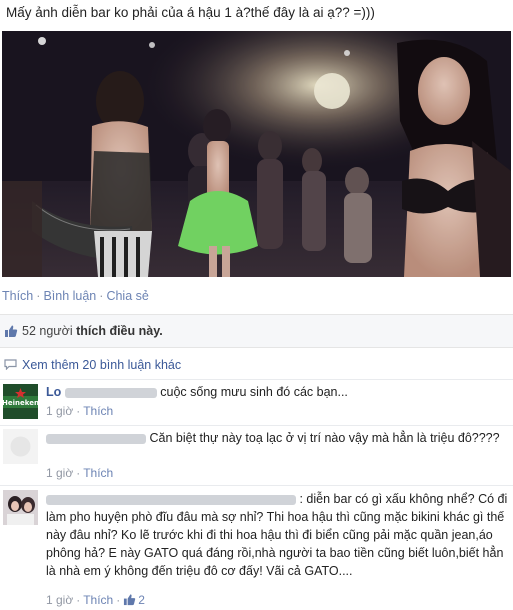 Image resolution: width=513 pixels, height=610 pixels. What do you see at coordinates (10, 364) in the screenshot?
I see `comment-bubble-icon` at bounding box center [10, 364].